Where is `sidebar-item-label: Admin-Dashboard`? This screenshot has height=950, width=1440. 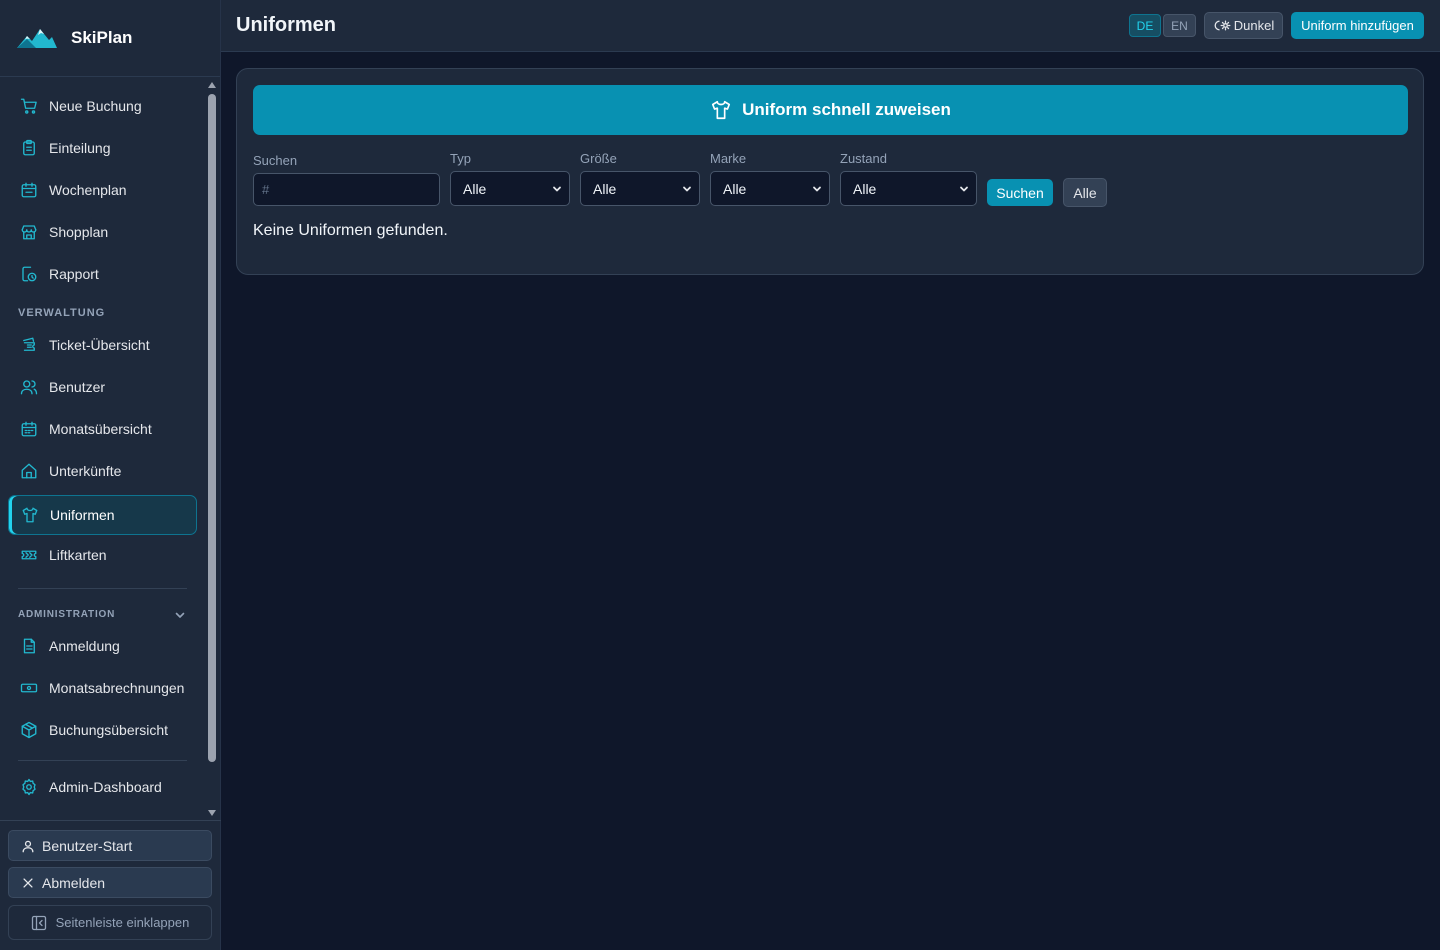 sidebar-item-label: Admin-Dashboard is located at coordinates (105, 787).